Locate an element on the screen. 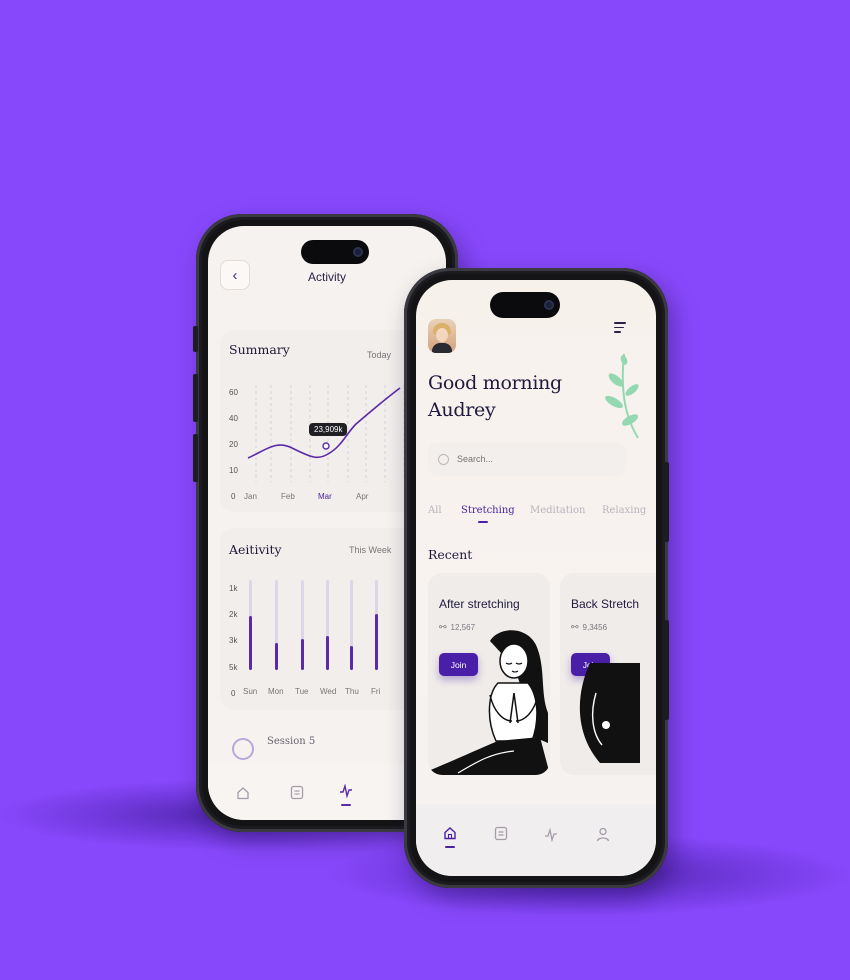  card-title: Back Stretch is located at coordinates (605, 604).